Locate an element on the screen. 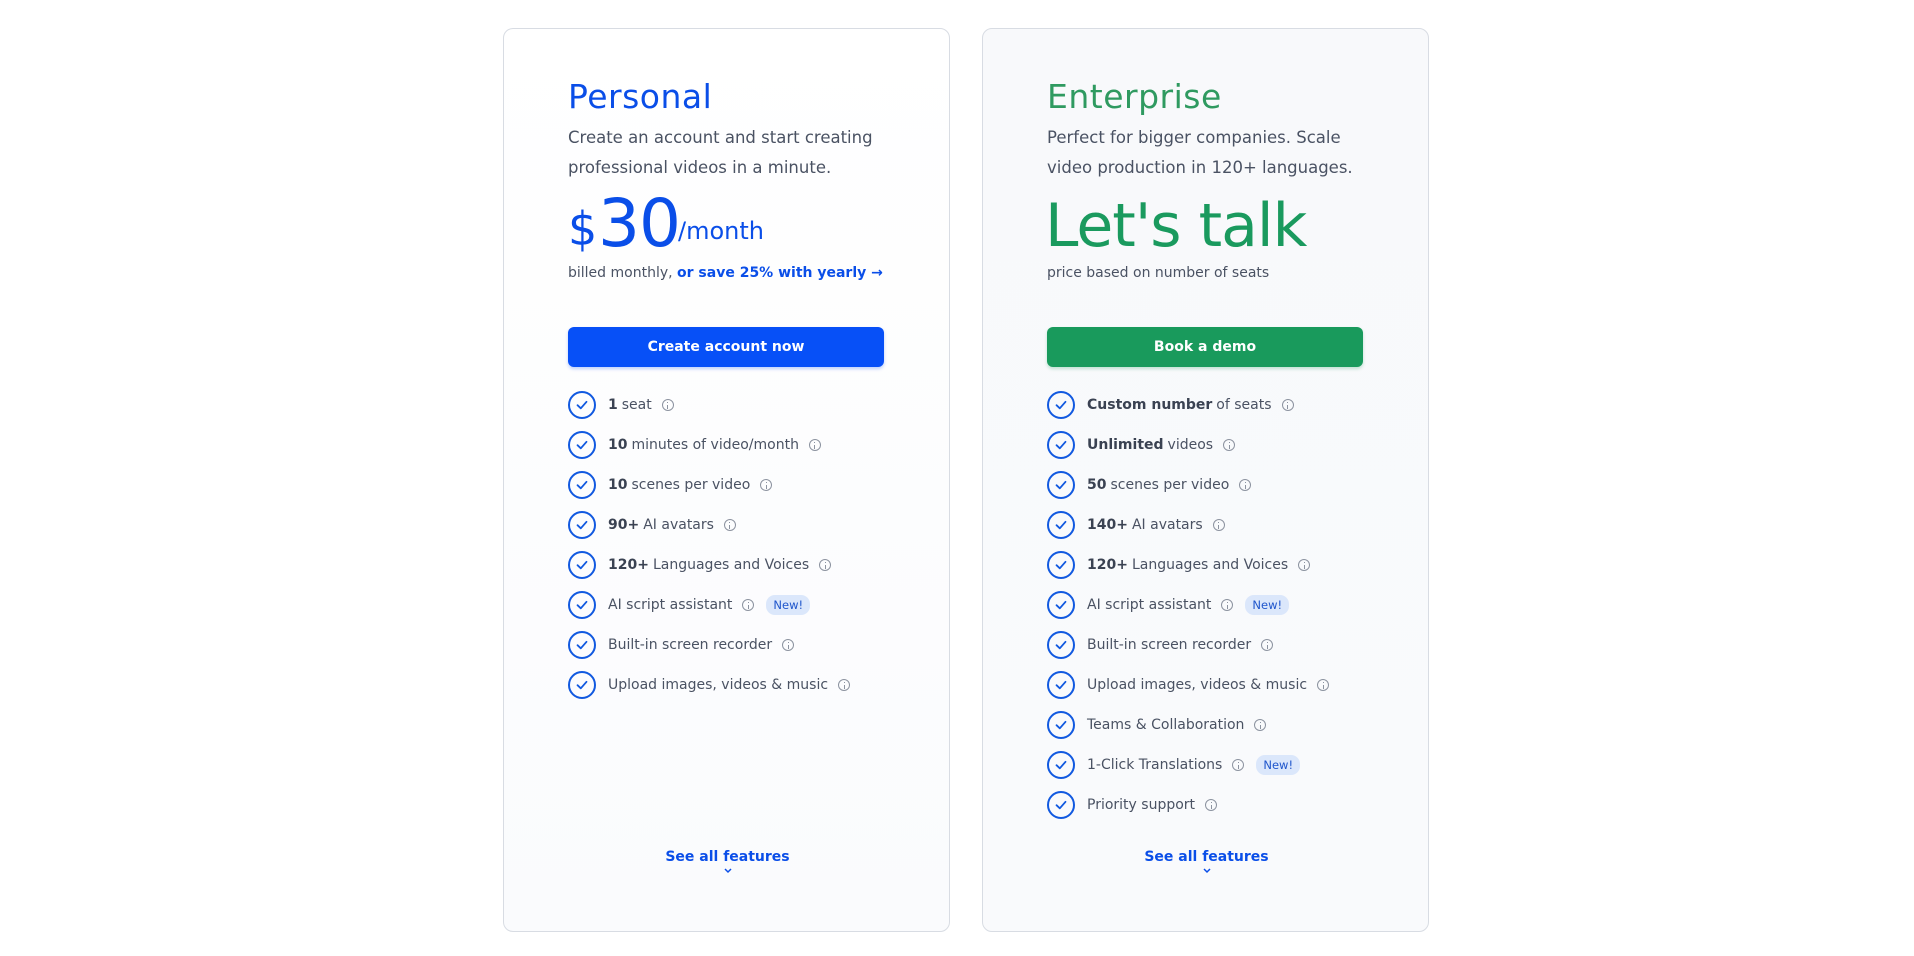  feature-item: 140+ AI avatars is located at coordinates (1207, 525).